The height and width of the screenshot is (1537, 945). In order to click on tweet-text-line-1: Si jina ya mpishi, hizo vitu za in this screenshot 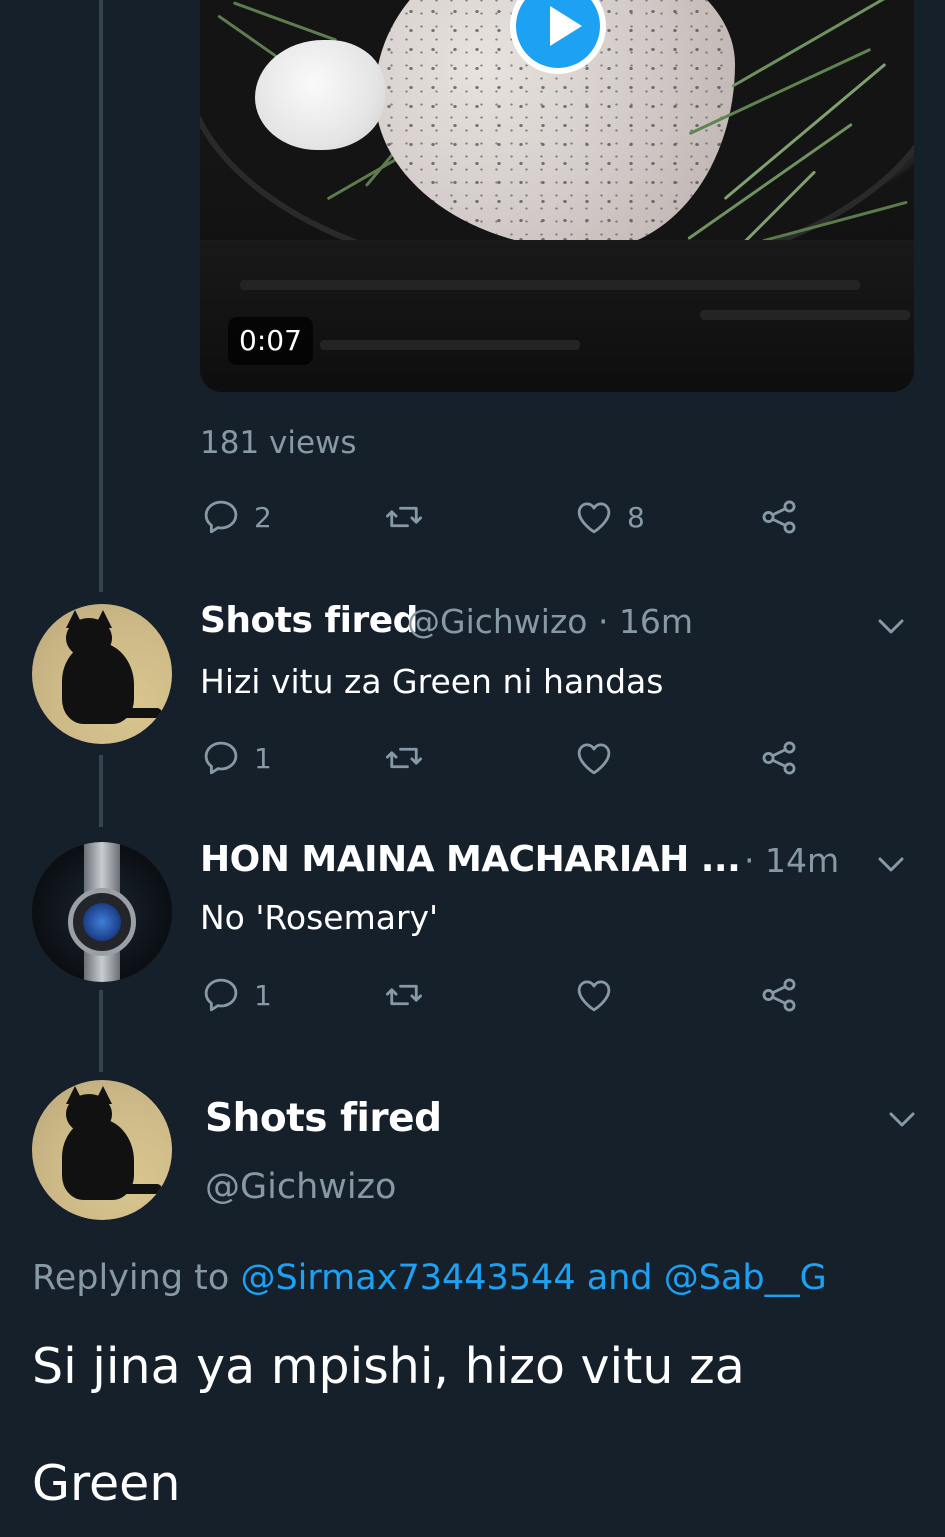, I will do `click(388, 1366)`.